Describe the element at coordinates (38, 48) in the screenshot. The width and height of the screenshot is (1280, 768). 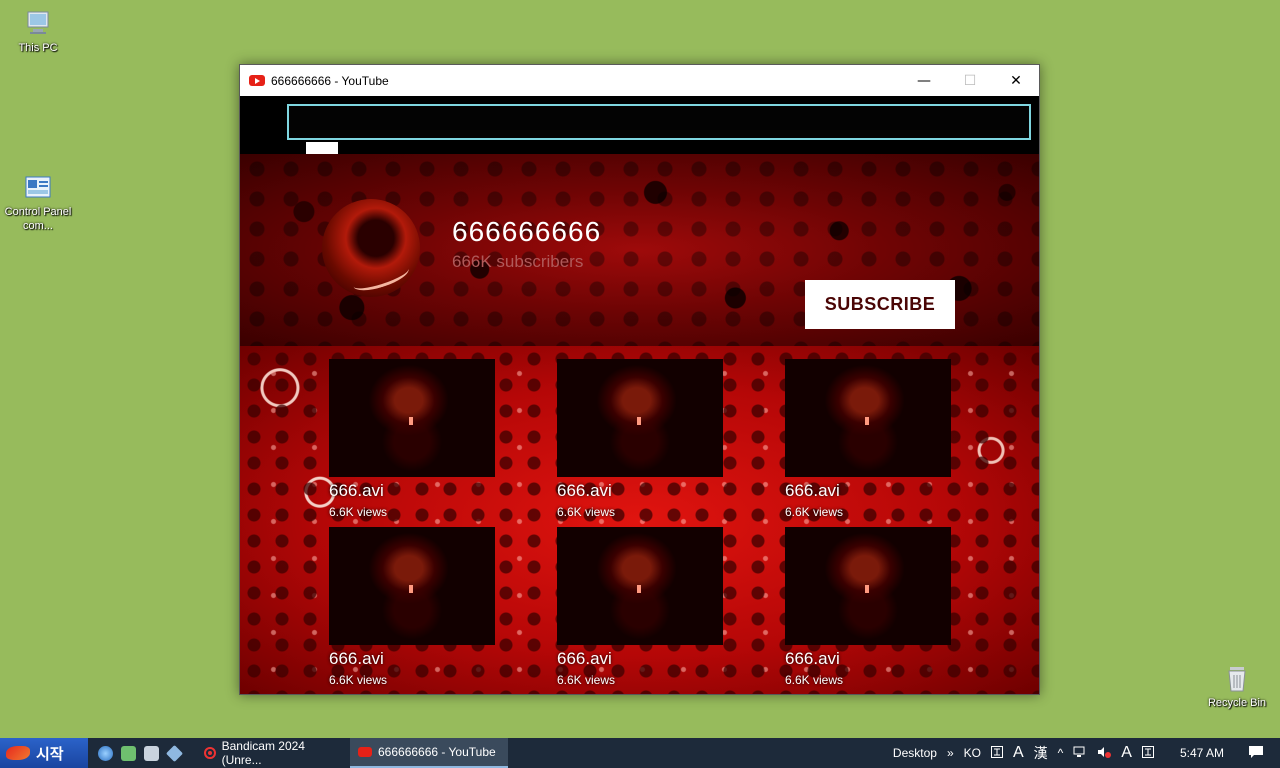
I see `desktop-icon-label: This PC` at that location.